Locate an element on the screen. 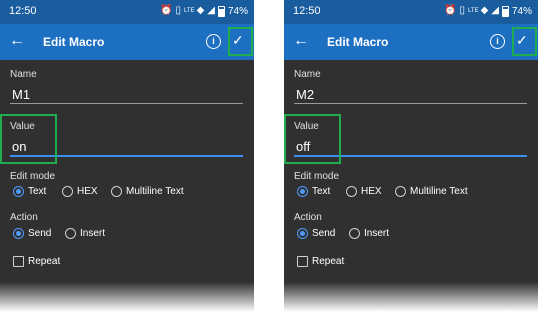 The height and width of the screenshot is (312, 538). name-field: M1 is located at coordinates (21, 94).